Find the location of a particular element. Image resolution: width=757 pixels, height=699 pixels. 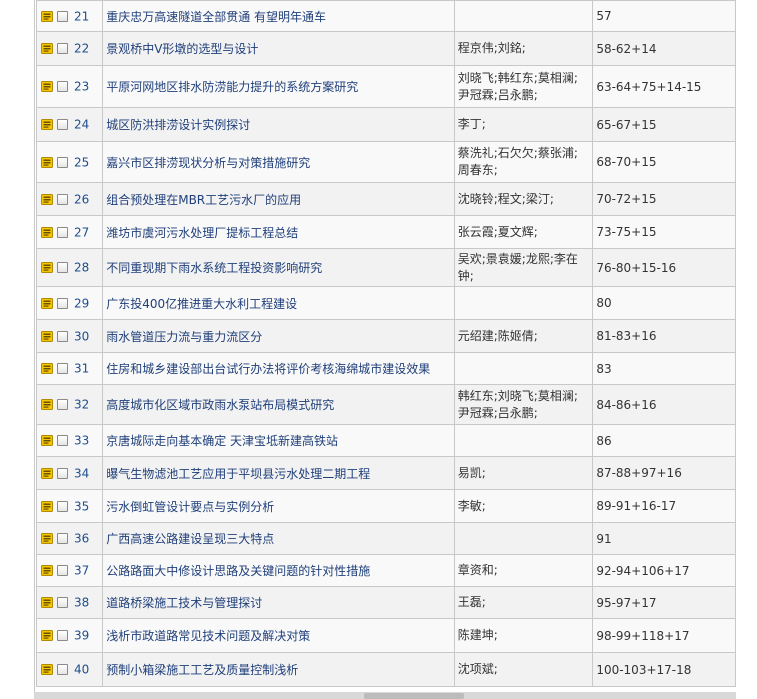

title-cell: 潍坊市虞河污水处理厂提标工程总结 is located at coordinates (278, 232).